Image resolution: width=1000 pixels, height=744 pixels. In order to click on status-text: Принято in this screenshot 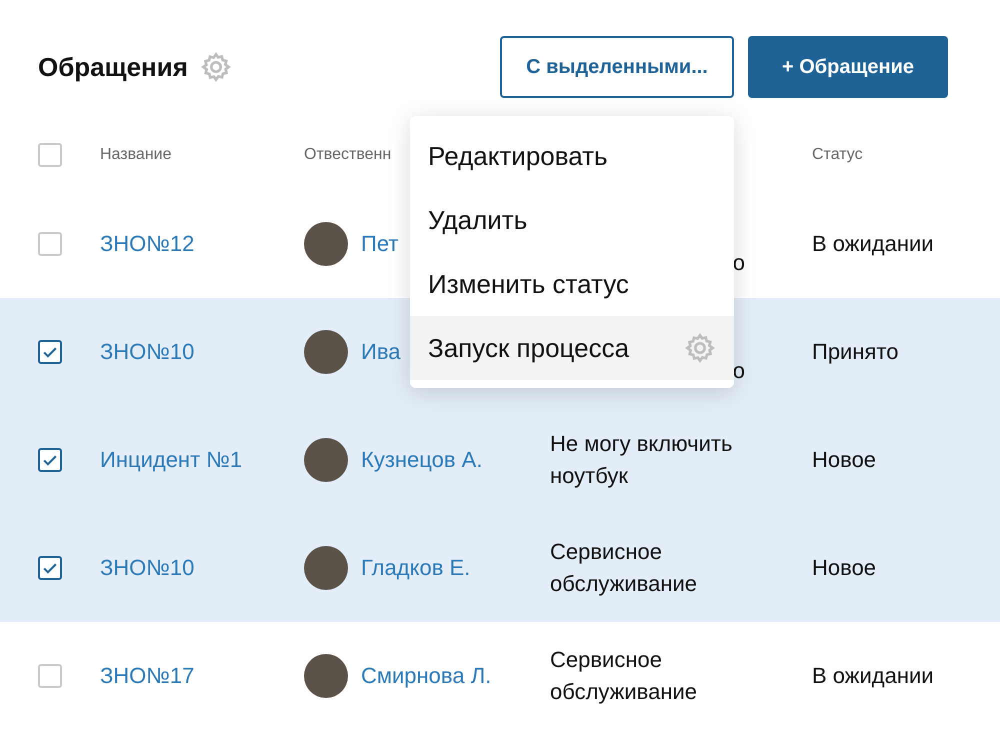, I will do `click(855, 351)`.